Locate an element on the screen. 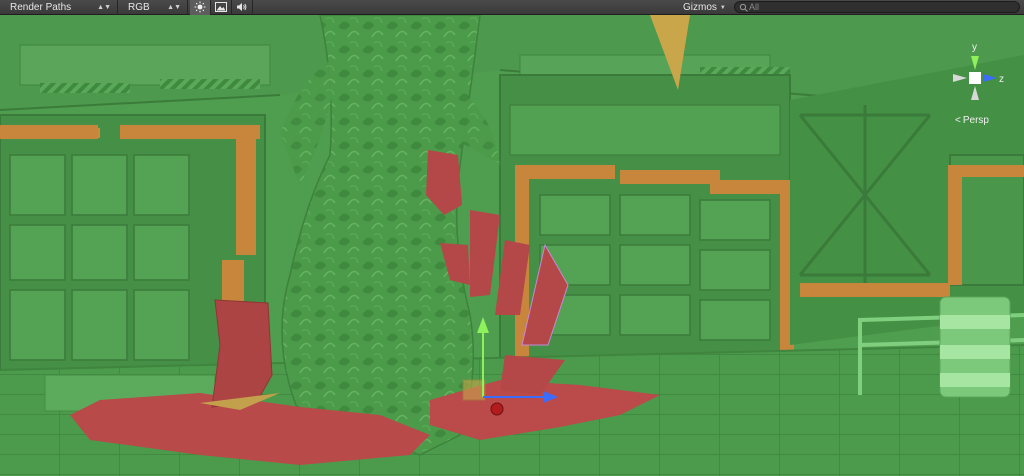 Image resolution: width=1024 pixels, height=476 pixels. projection-label: Persp is located at coordinates (975, 120).